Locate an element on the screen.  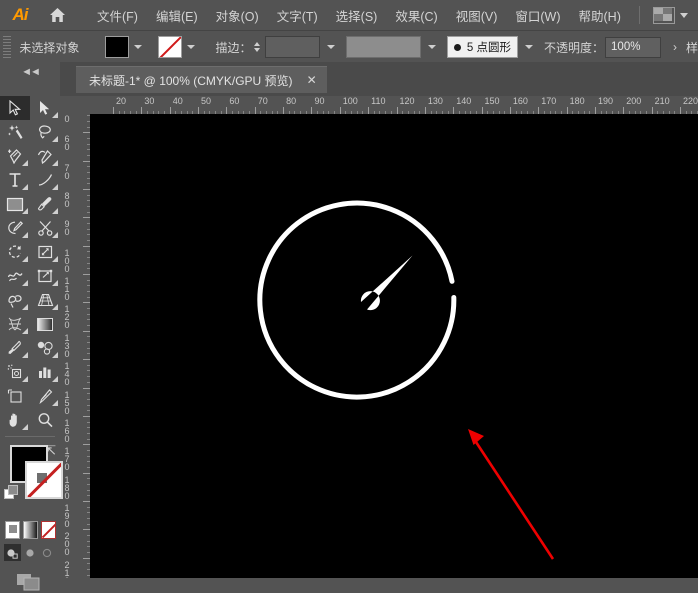
fill-swatch is located at coordinates (117, 47).